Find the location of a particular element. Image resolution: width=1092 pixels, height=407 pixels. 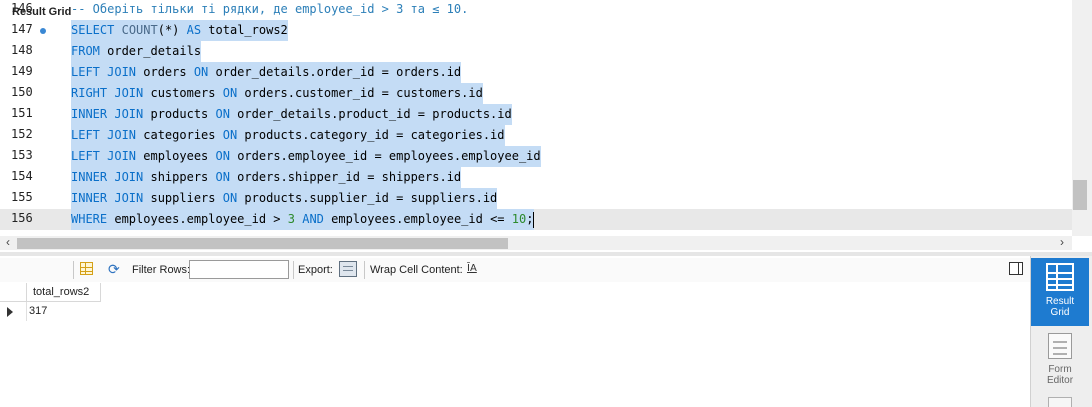

editor-horizontal-scroll-thumb is located at coordinates (262, 243).